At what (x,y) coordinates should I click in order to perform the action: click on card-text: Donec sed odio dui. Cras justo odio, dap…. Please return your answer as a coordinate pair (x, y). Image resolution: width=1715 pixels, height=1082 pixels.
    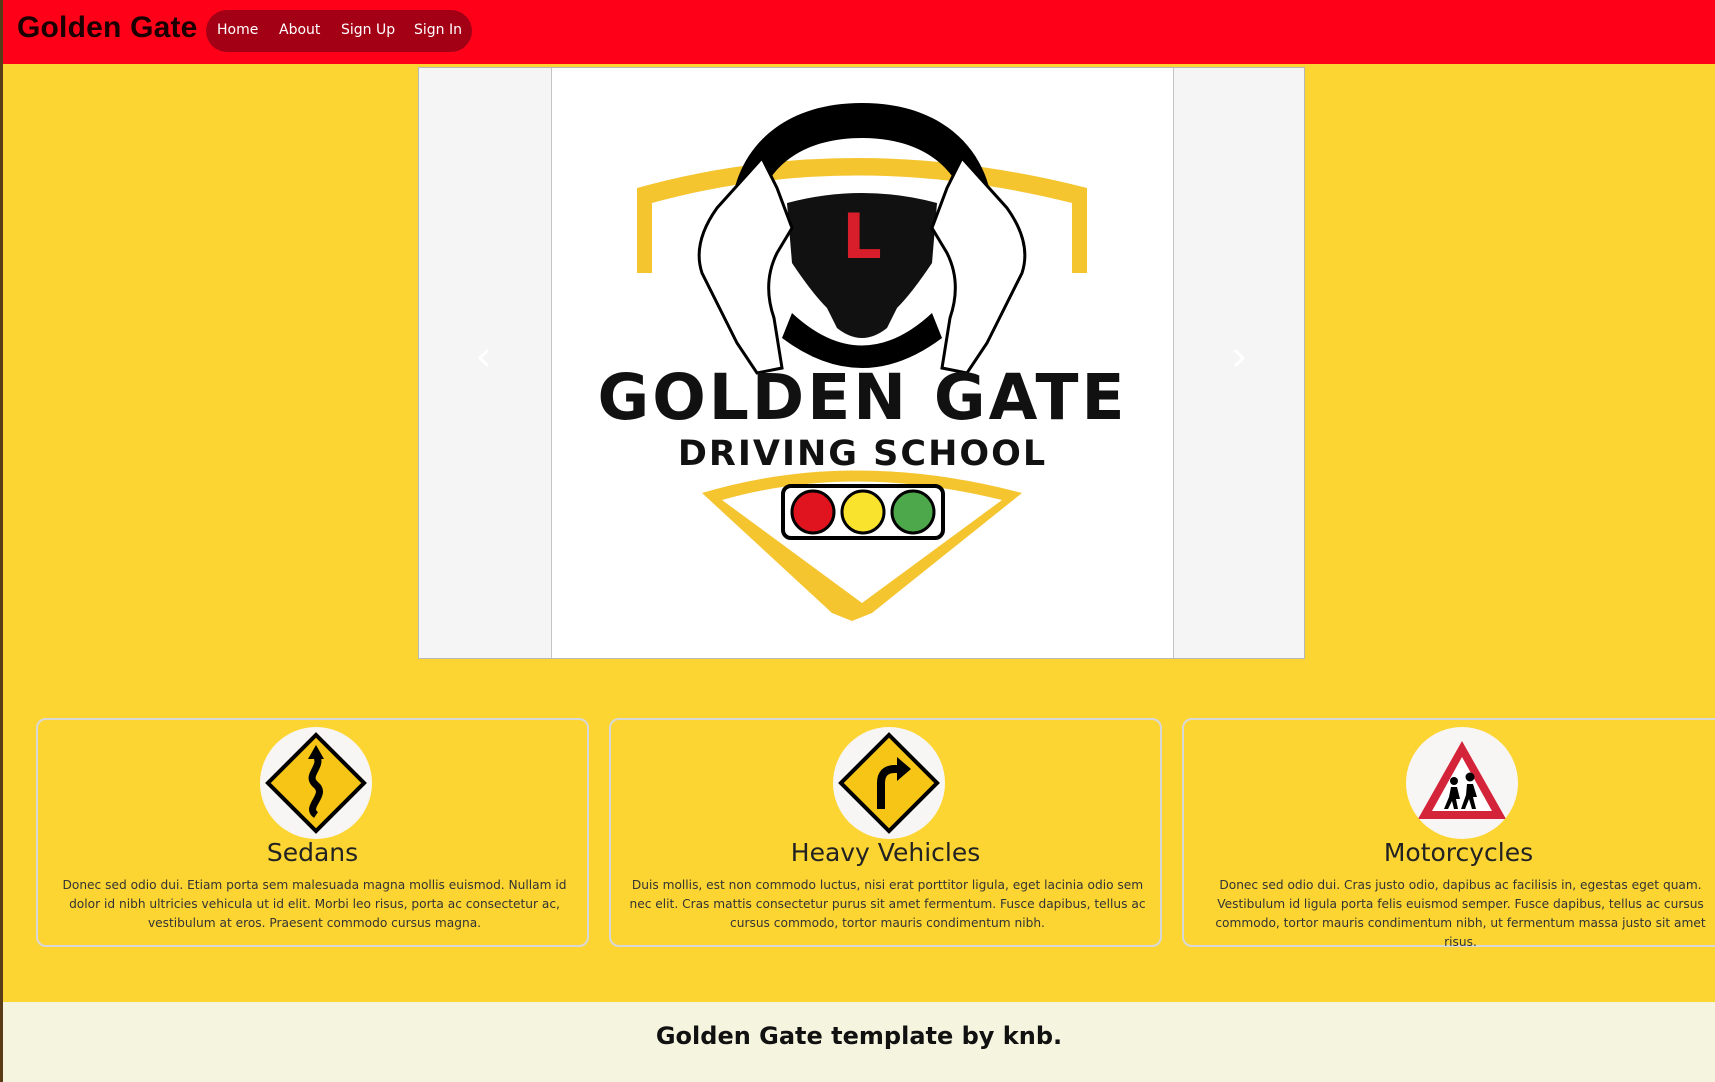
    Looking at the image, I should click on (1460, 913).